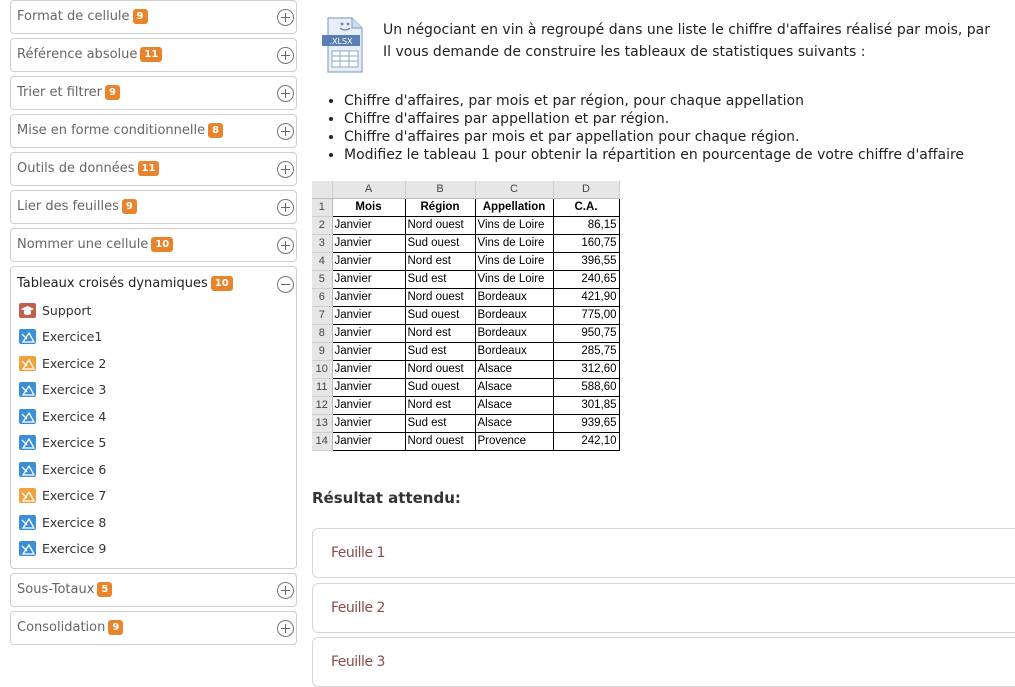  Describe the element at coordinates (322, 351) in the screenshot. I see `row-number: 9` at that location.